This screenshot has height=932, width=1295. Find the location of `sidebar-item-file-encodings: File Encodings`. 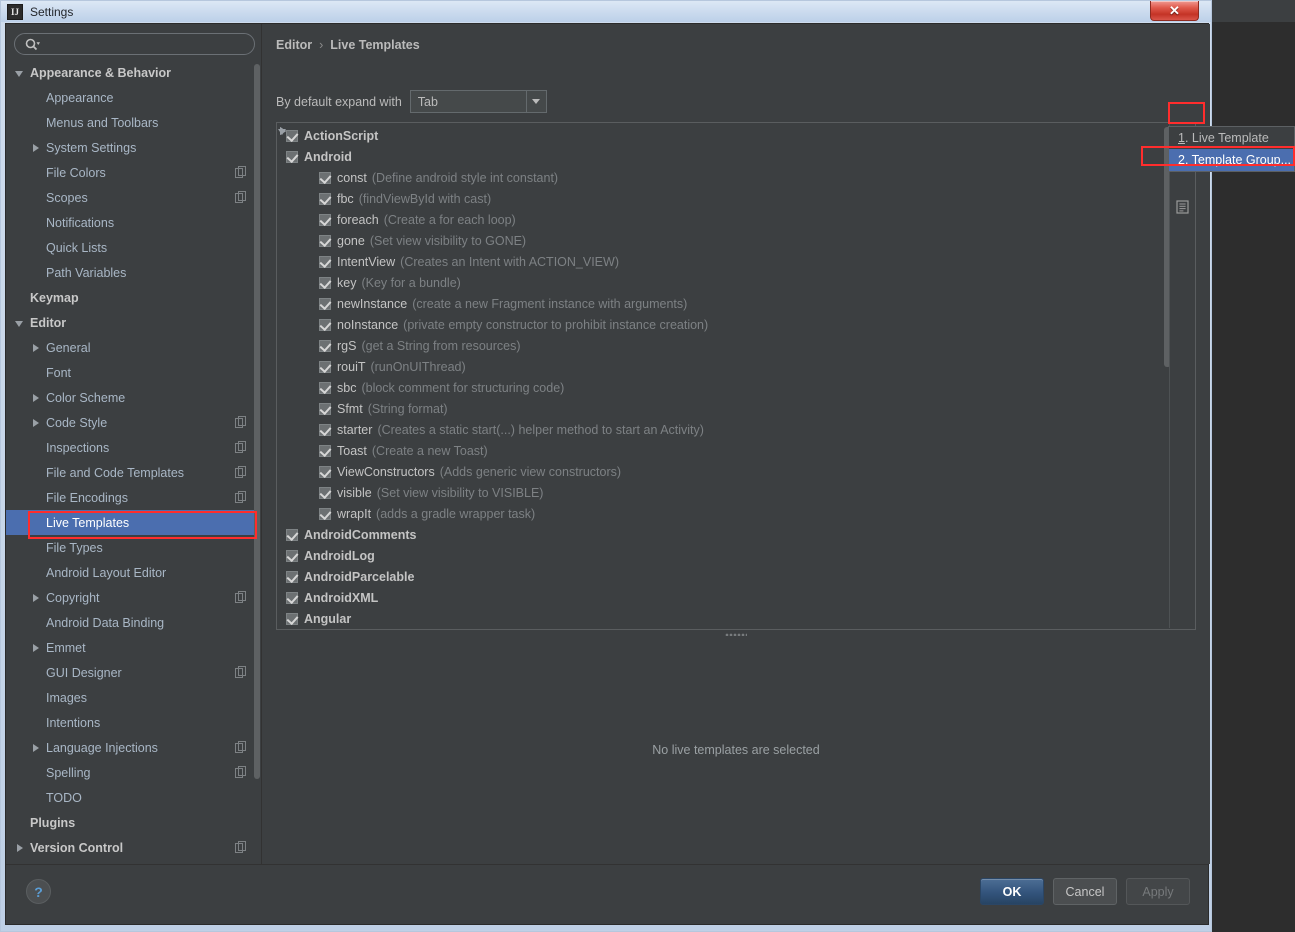

sidebar-item-file-encodings: File Encodings is located at coordinates (133, 497).